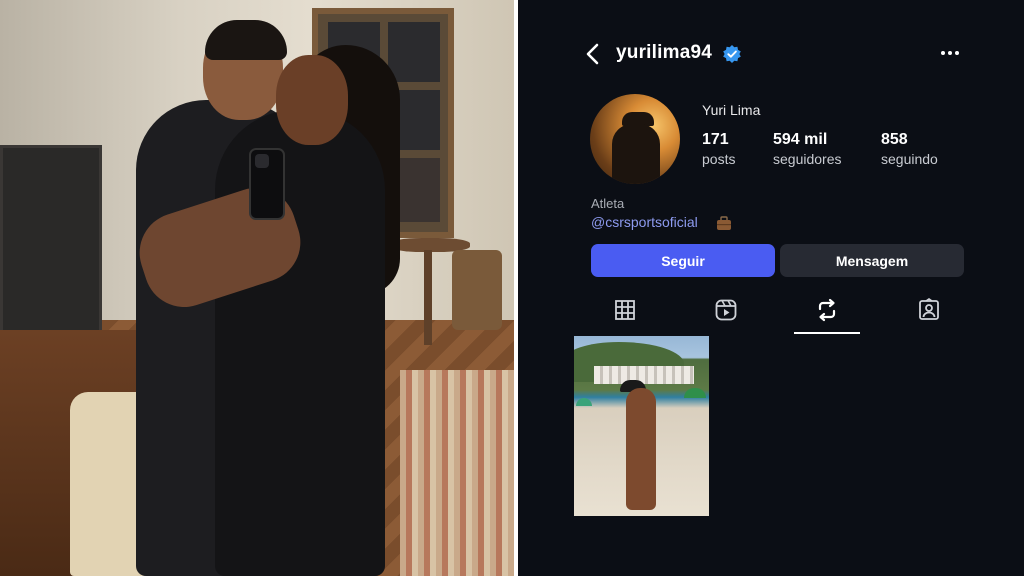 Image resolution: width=1024 pixels, height=576 pixels. I want to click on stat-following: 858 seguindo, so click(909, 149).